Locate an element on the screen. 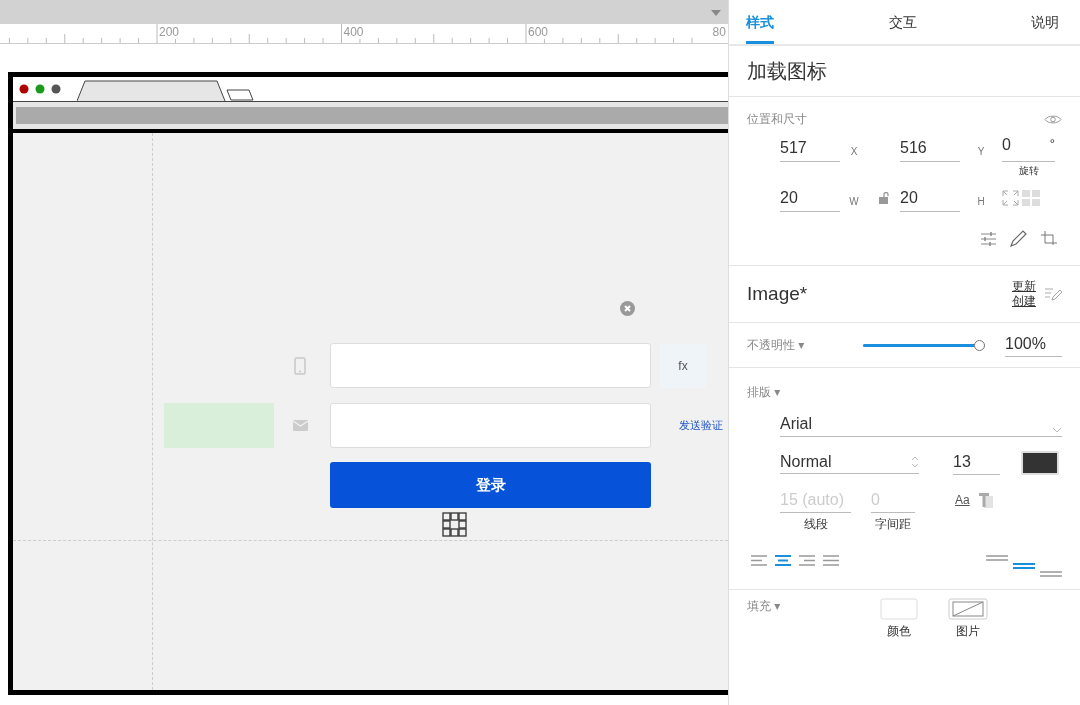 This screenshot has width=1080, height=705. section-label: 位置和尺寸 is located at coordinates (777, 119).